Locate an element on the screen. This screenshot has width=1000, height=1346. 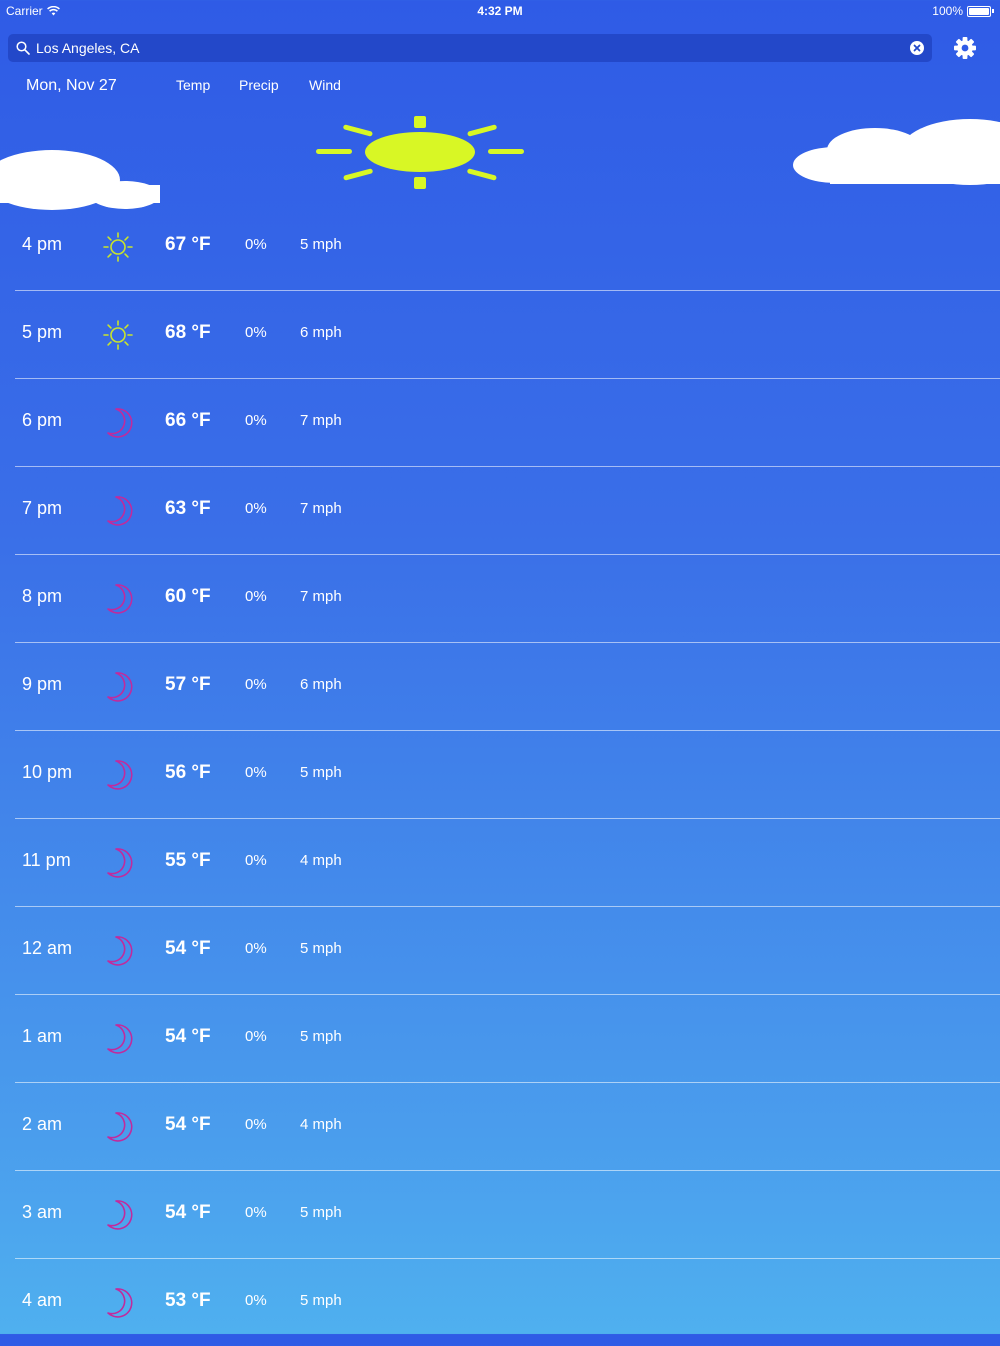
weather-scene is located at coordinates (500, 163).